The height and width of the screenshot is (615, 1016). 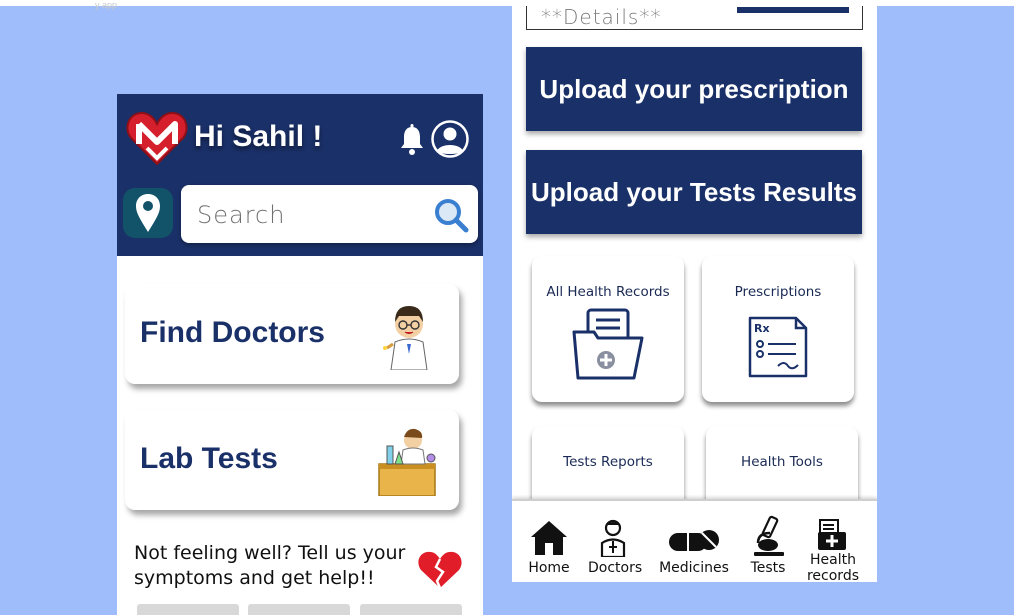 What do you see at coordinates (292, 460) in the screenshot?
I see `lab-tests-card: Lab Tests` at bounding box center [292, 460].